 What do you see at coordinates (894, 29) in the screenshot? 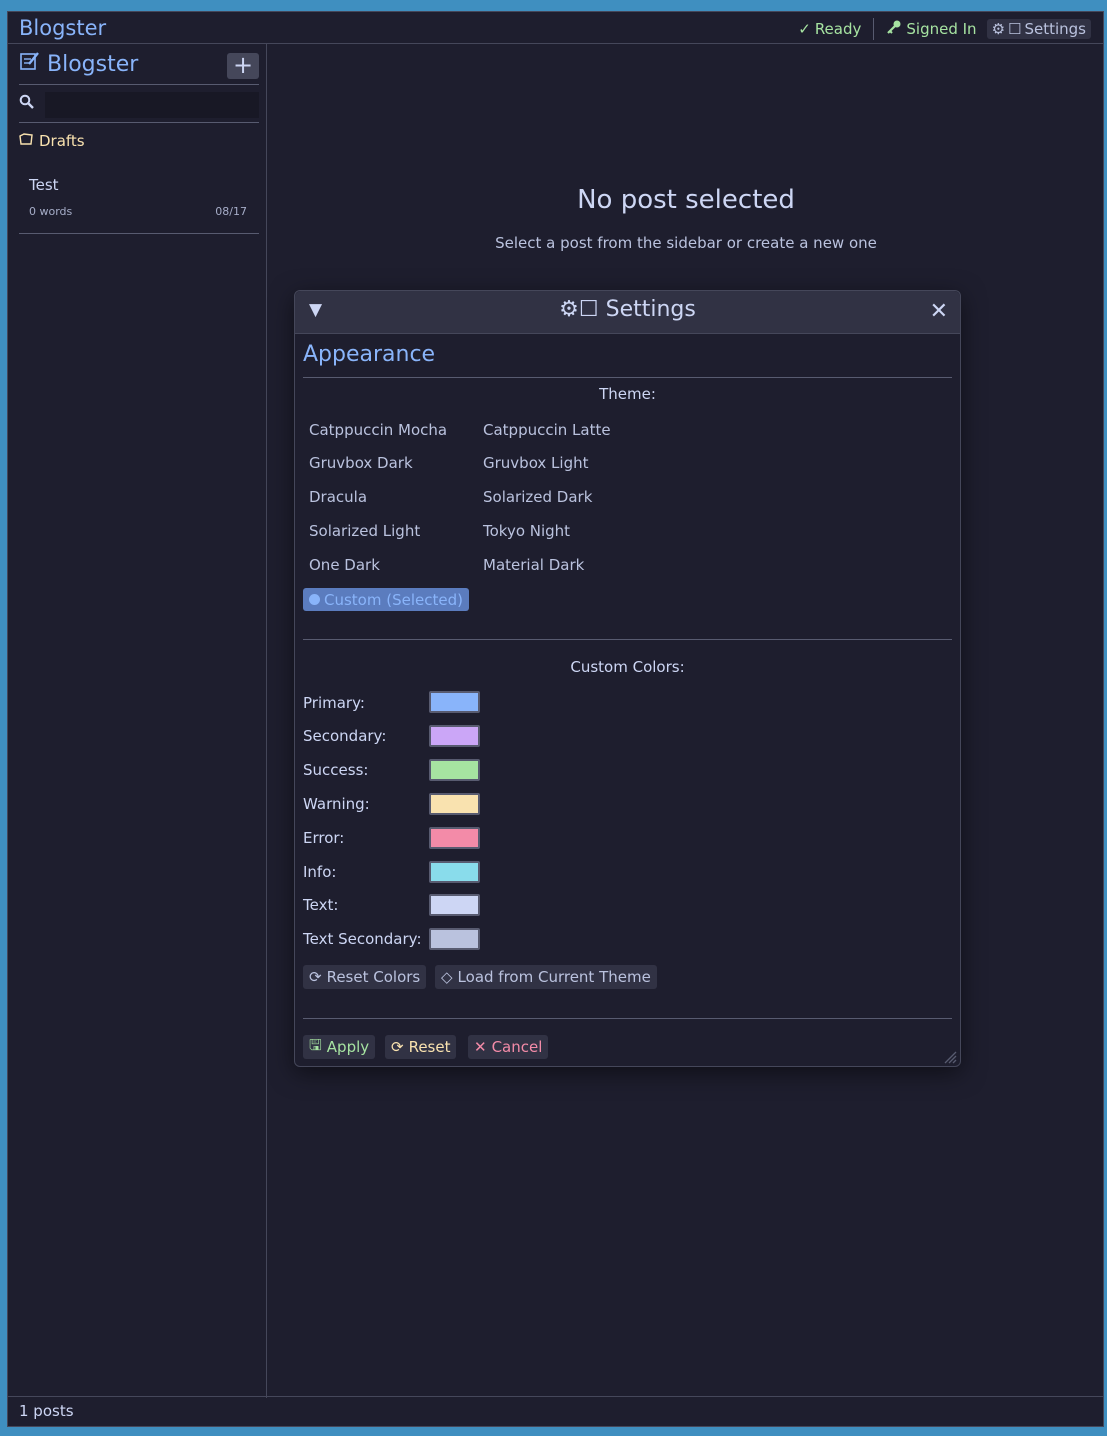
I see `key-icon` at bounding box center [894, 29].